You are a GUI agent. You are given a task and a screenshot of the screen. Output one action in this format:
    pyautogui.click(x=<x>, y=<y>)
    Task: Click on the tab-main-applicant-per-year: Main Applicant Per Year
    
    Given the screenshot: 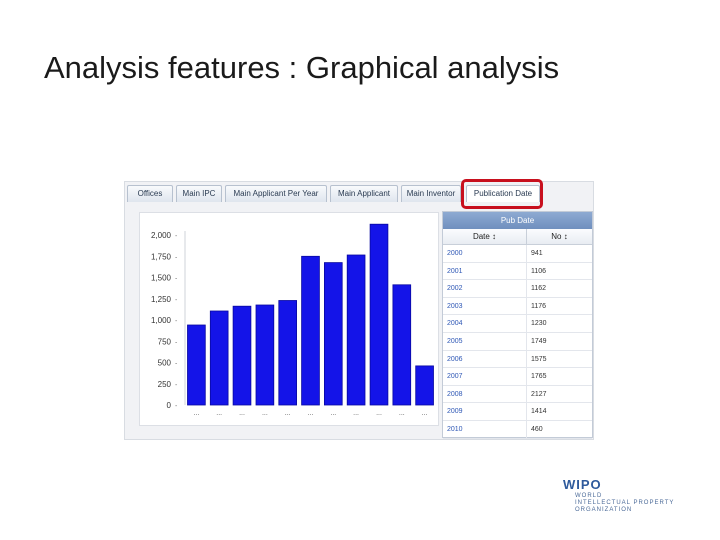 What is the action you would take?
    pyautogui.click(x=276, y=193)
    